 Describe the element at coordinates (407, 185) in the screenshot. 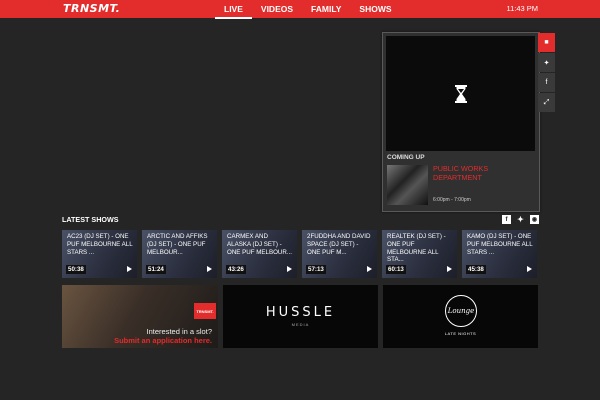

I see `upcoming-show-thumbnail` at that location.